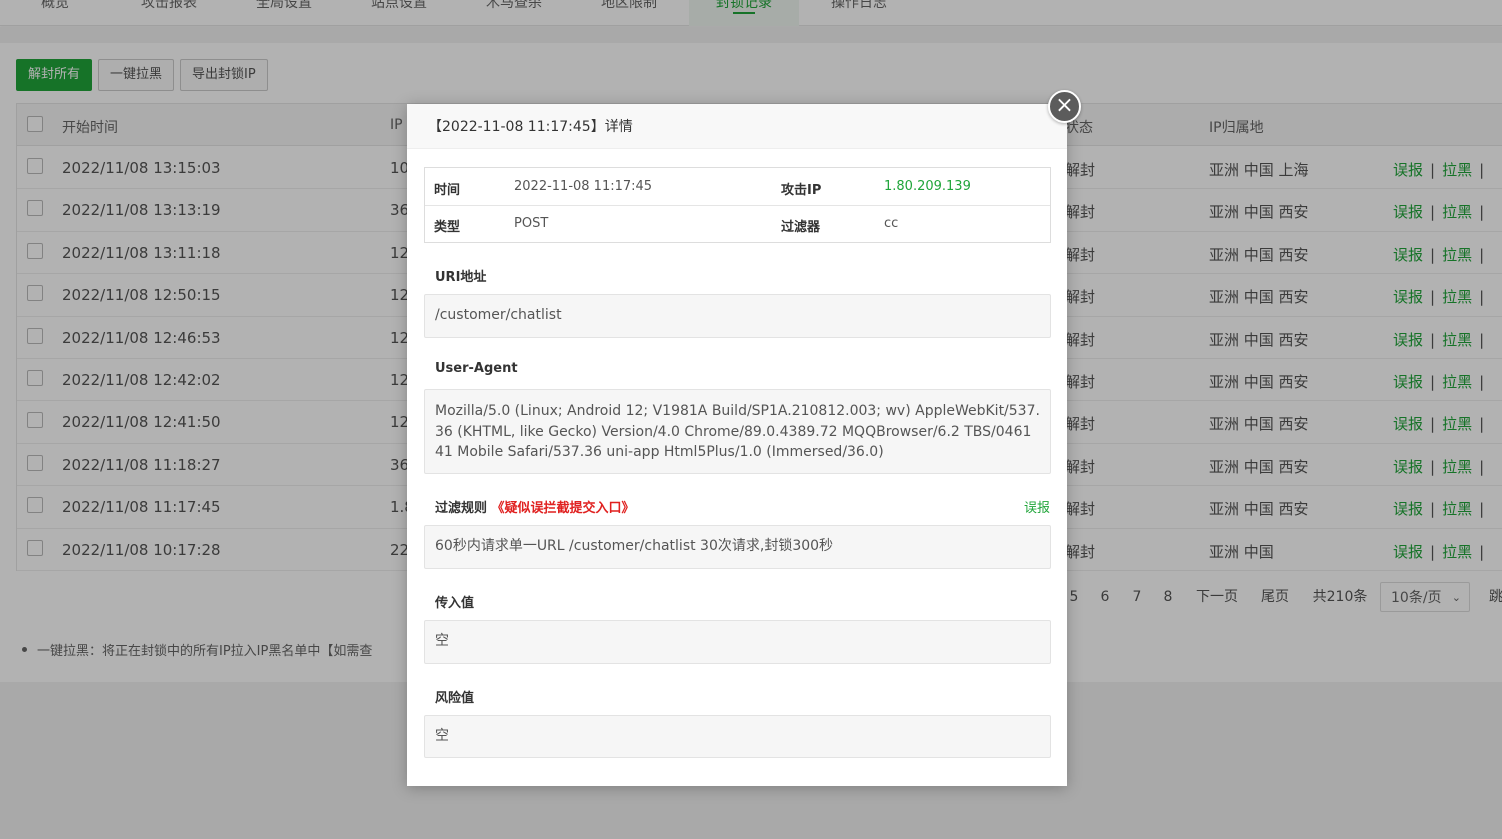 The height and width of the screenshot is (839, 1502). Describe the element at coordinates (447, 227) in the screenshot. I see `type-label: 类型` at that location.